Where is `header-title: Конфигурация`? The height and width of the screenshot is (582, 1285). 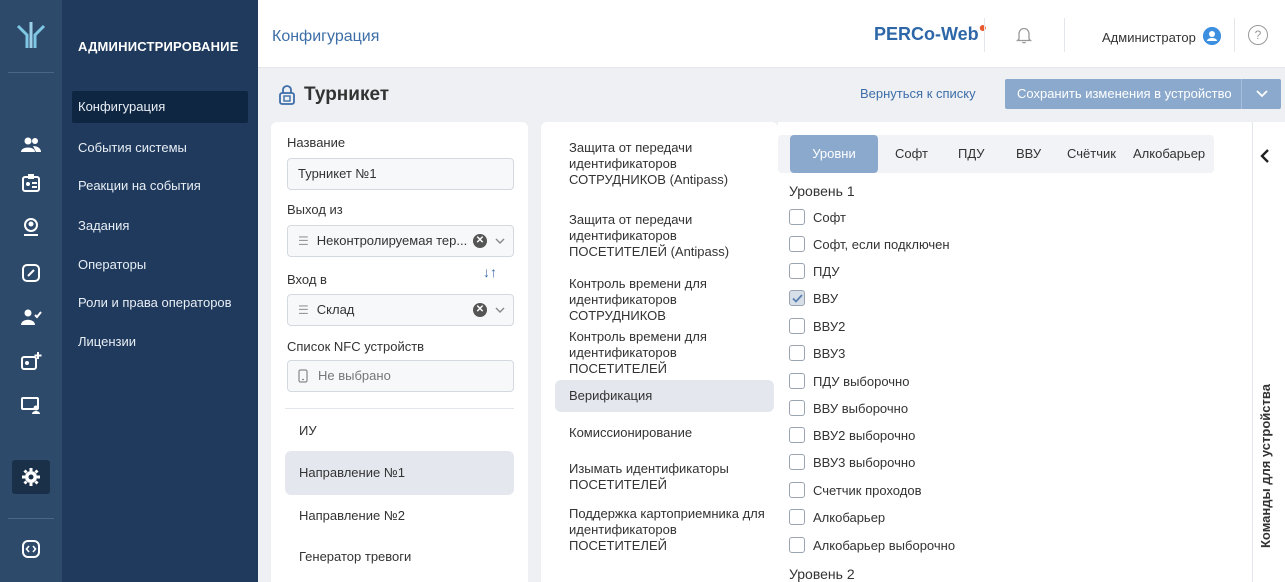 header-title: Конфигурация is located at coordinates (326, 36).